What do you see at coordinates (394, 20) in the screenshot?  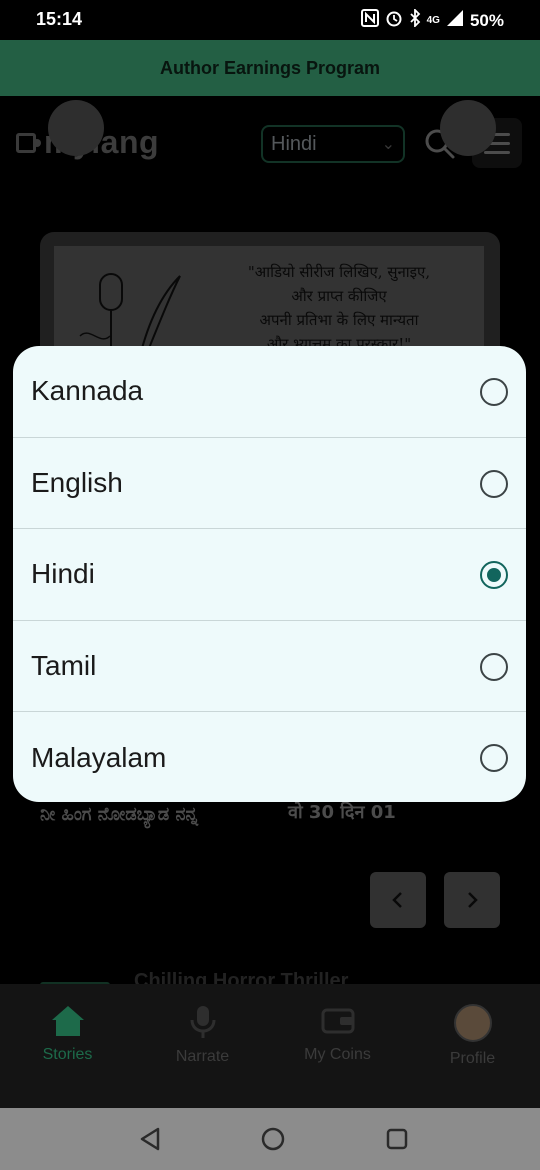 I see `alarm-icon` at bounding box center [394, 20].